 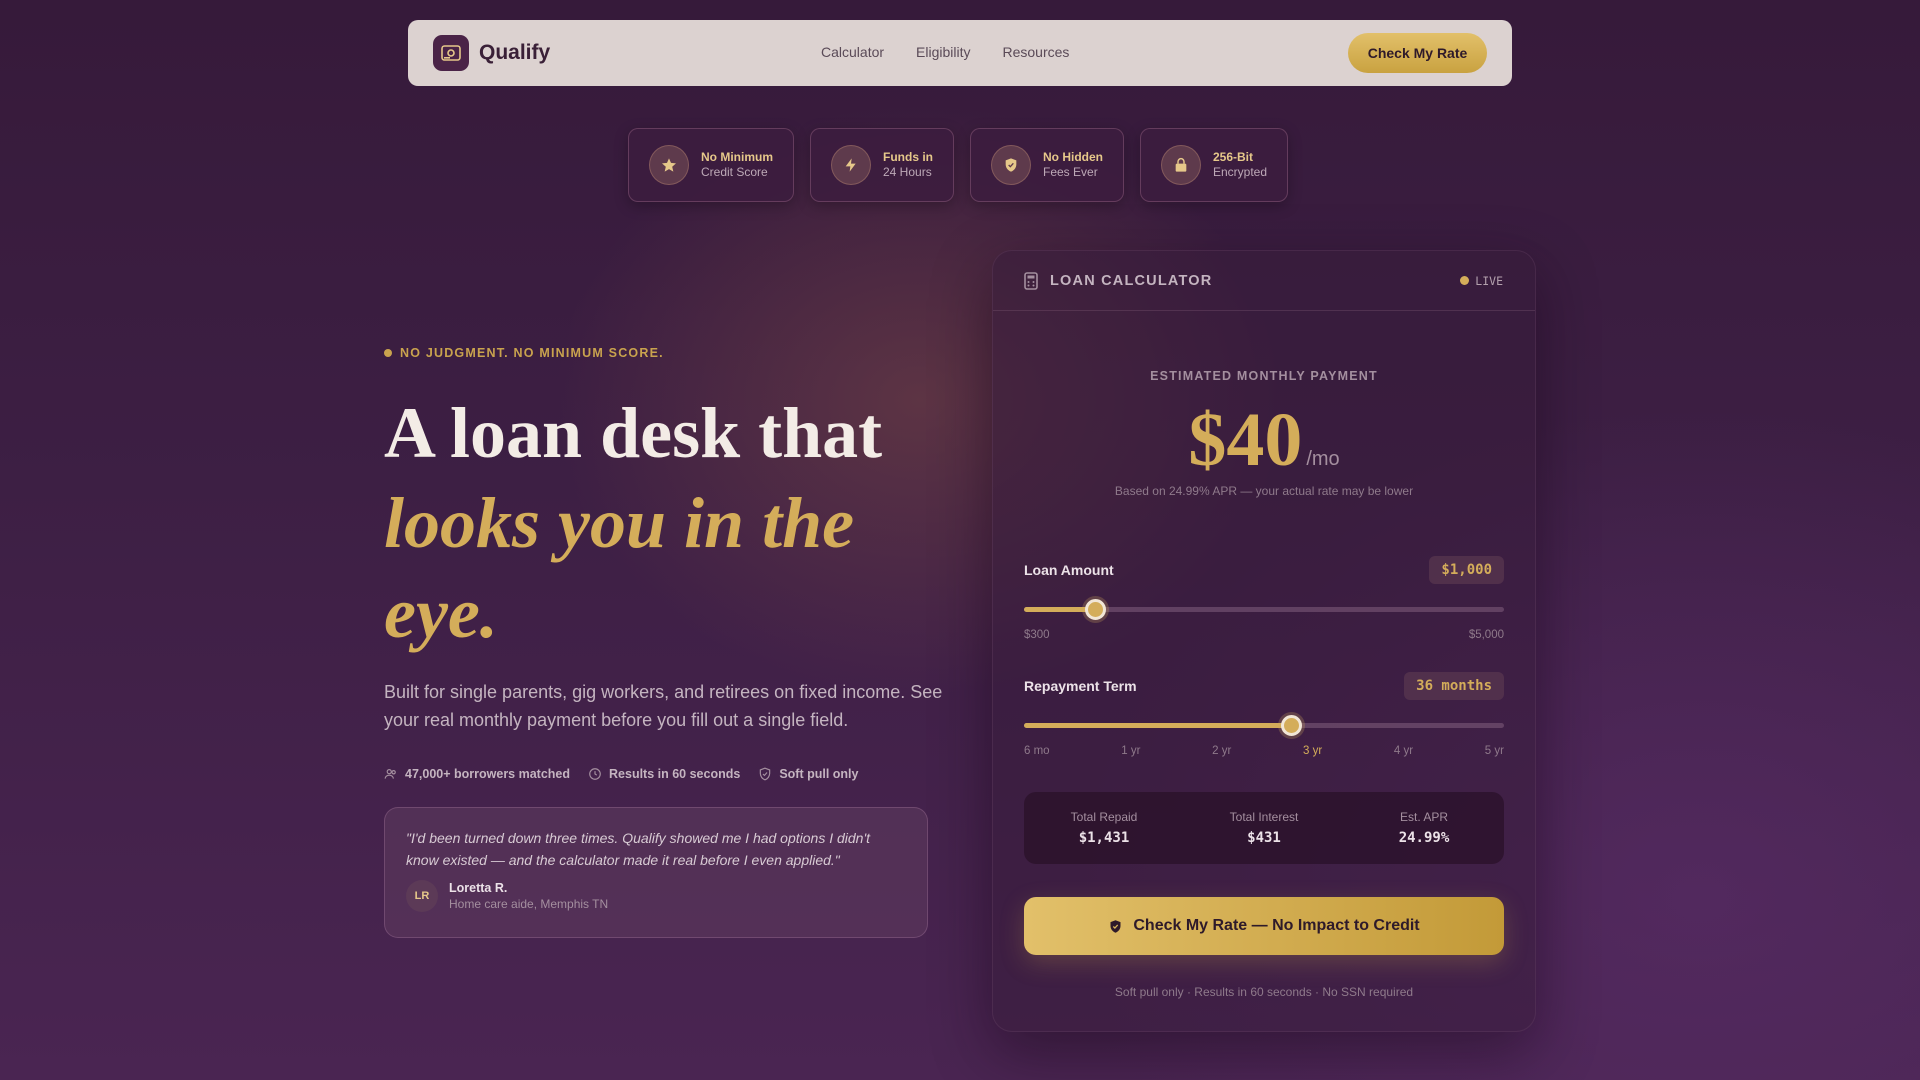 What do you see at coordinates (1181, 165) in the screenshot?
I see `lock-icon` at bounding box center [1181, 165].